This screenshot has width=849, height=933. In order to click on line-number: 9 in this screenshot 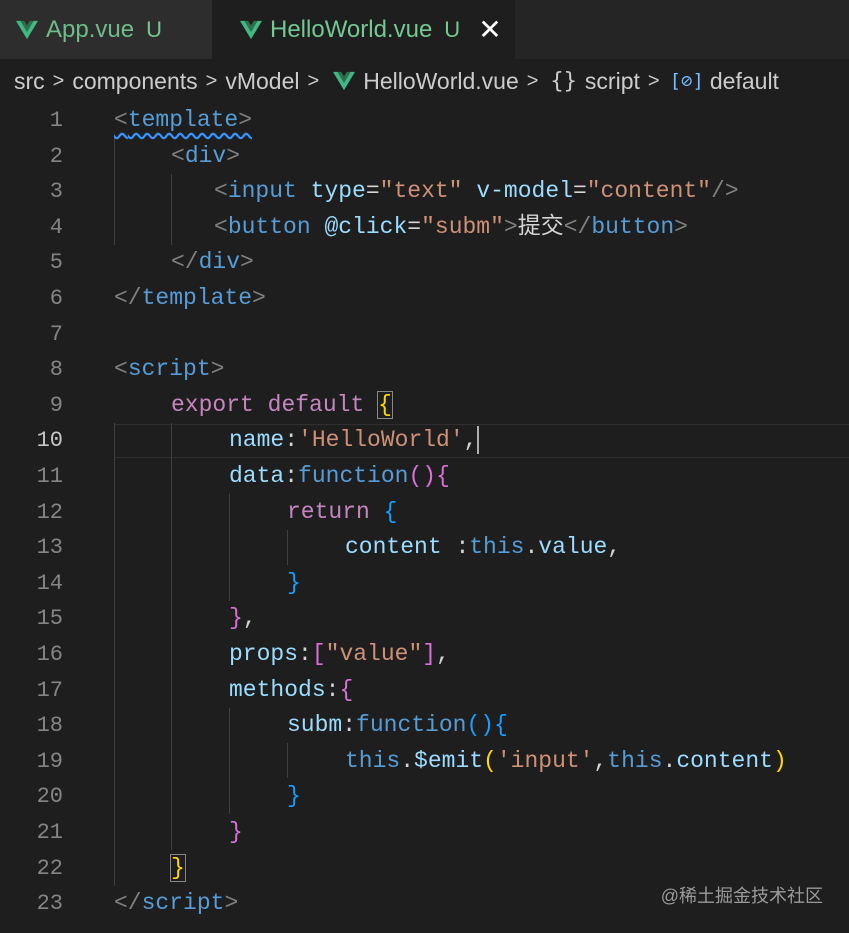, I will do `click(56, 405)`.